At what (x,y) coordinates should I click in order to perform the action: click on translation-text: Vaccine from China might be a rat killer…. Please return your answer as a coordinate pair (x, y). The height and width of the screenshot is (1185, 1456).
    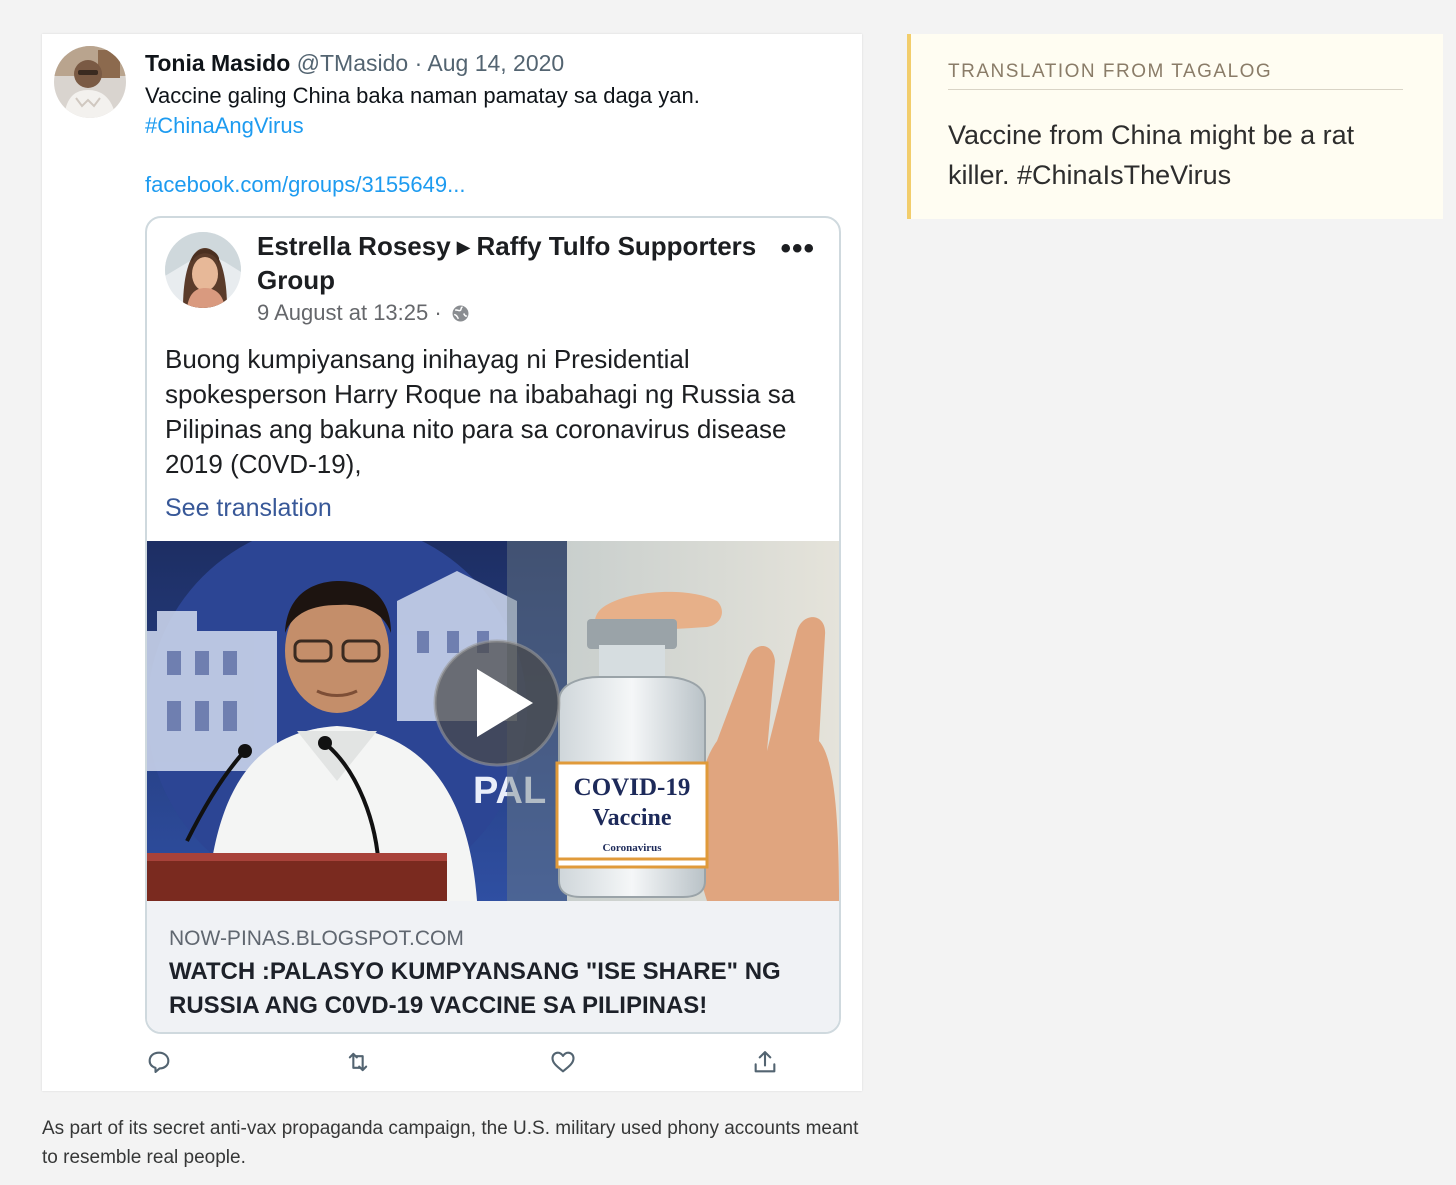
    Looking at the image, I should click on (1151, 155).